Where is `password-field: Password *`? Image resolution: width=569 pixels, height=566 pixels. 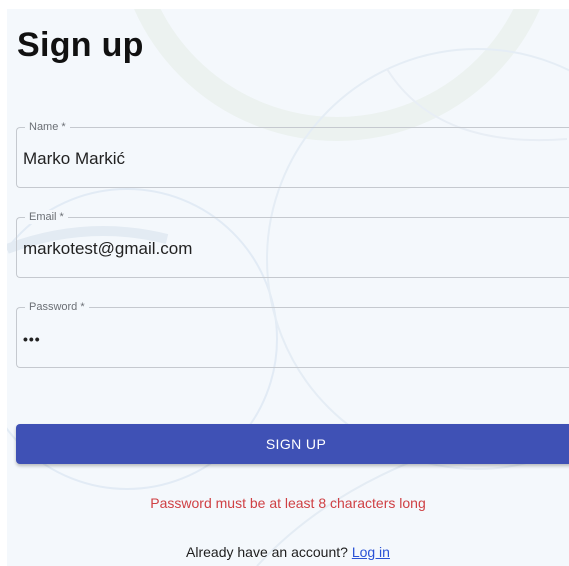
password-field: Password * is located at coordinates (292, 334).